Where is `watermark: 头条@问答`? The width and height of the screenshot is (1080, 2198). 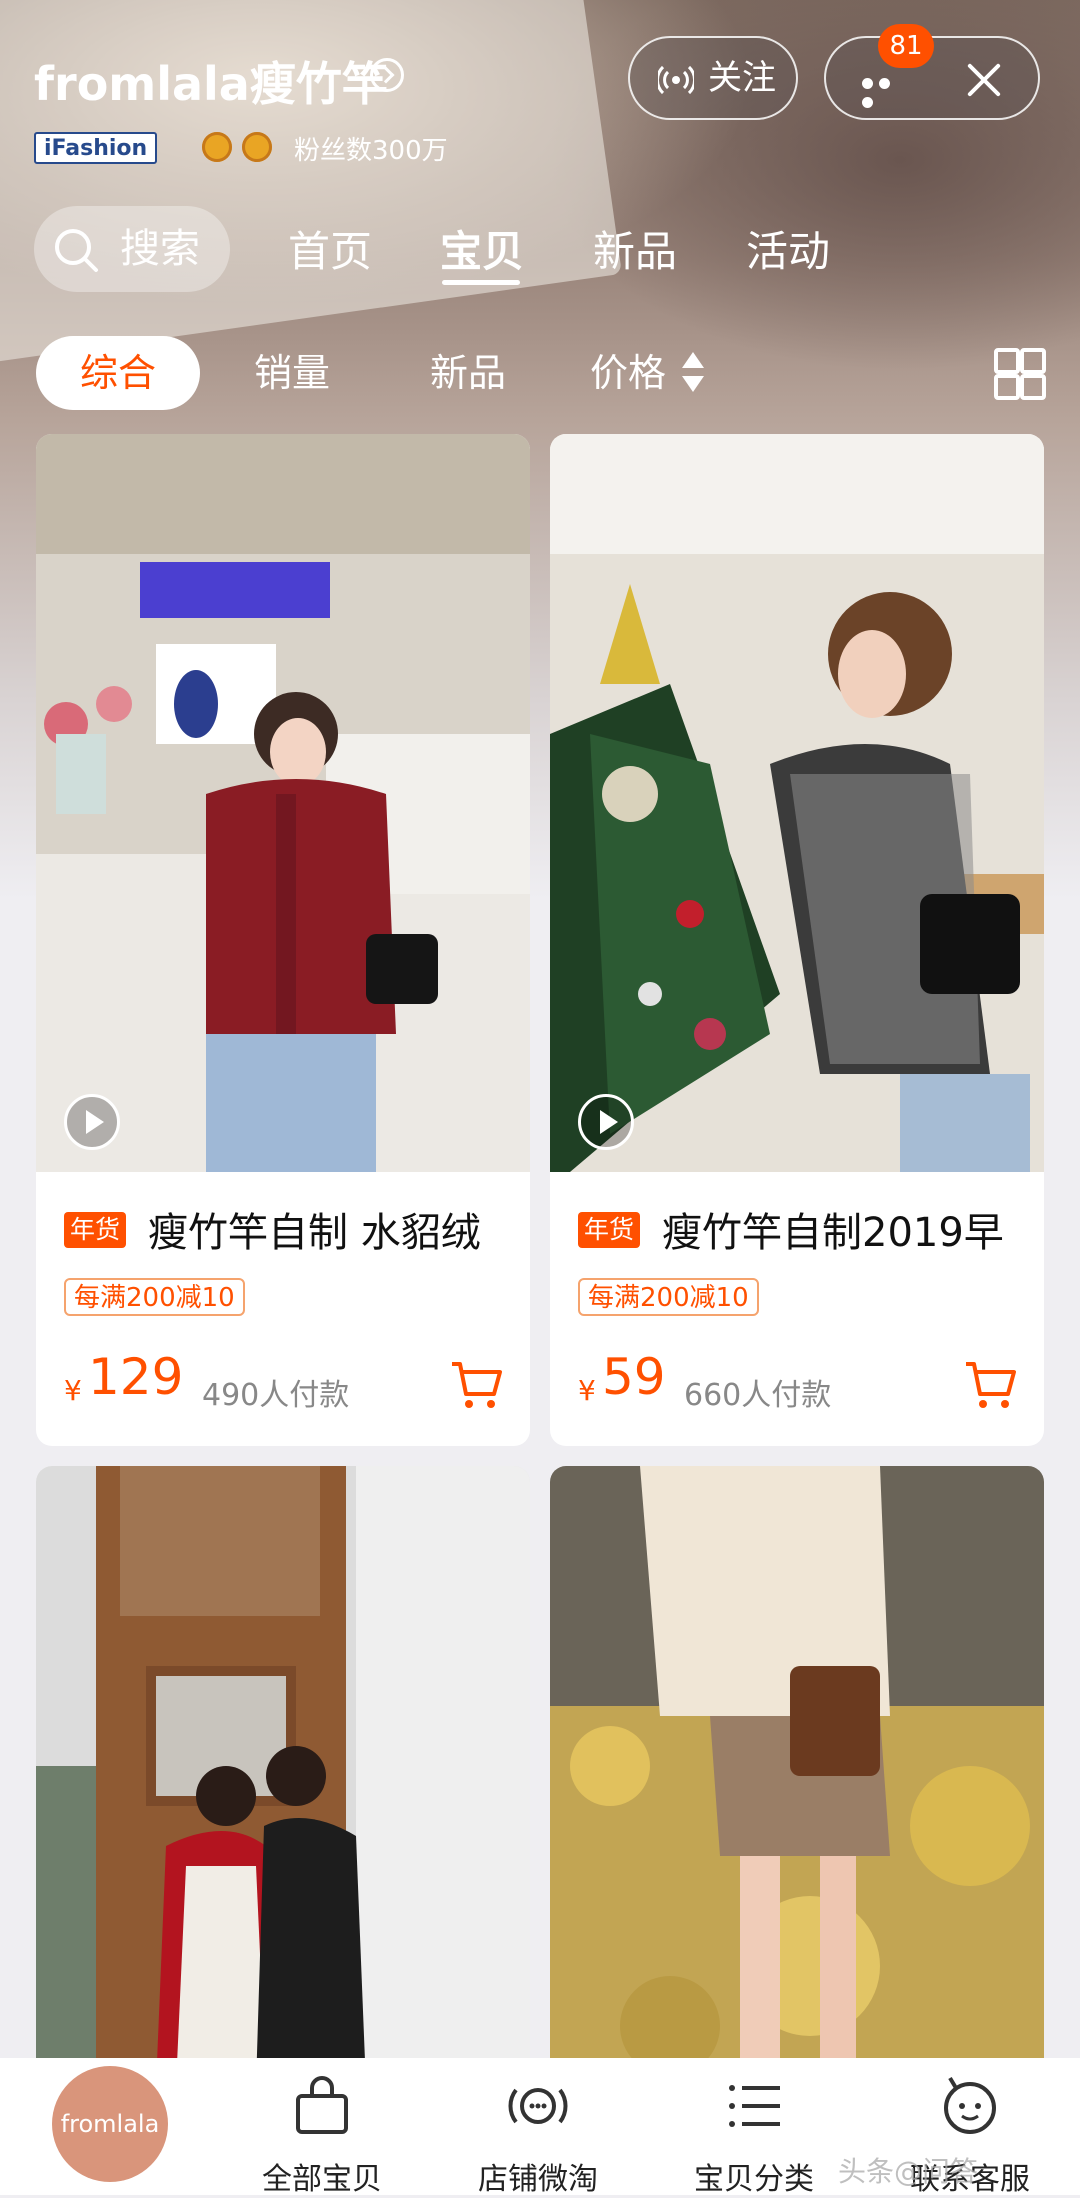 watermark: 头条@问答 is located at coordinates (908, 2171).